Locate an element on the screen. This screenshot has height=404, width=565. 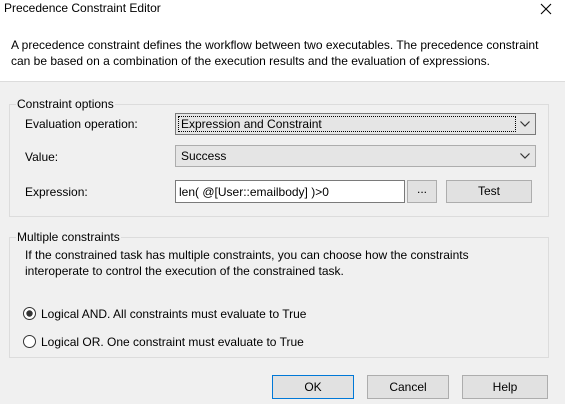
ok-button: OK is located at coordinates (313, 387).